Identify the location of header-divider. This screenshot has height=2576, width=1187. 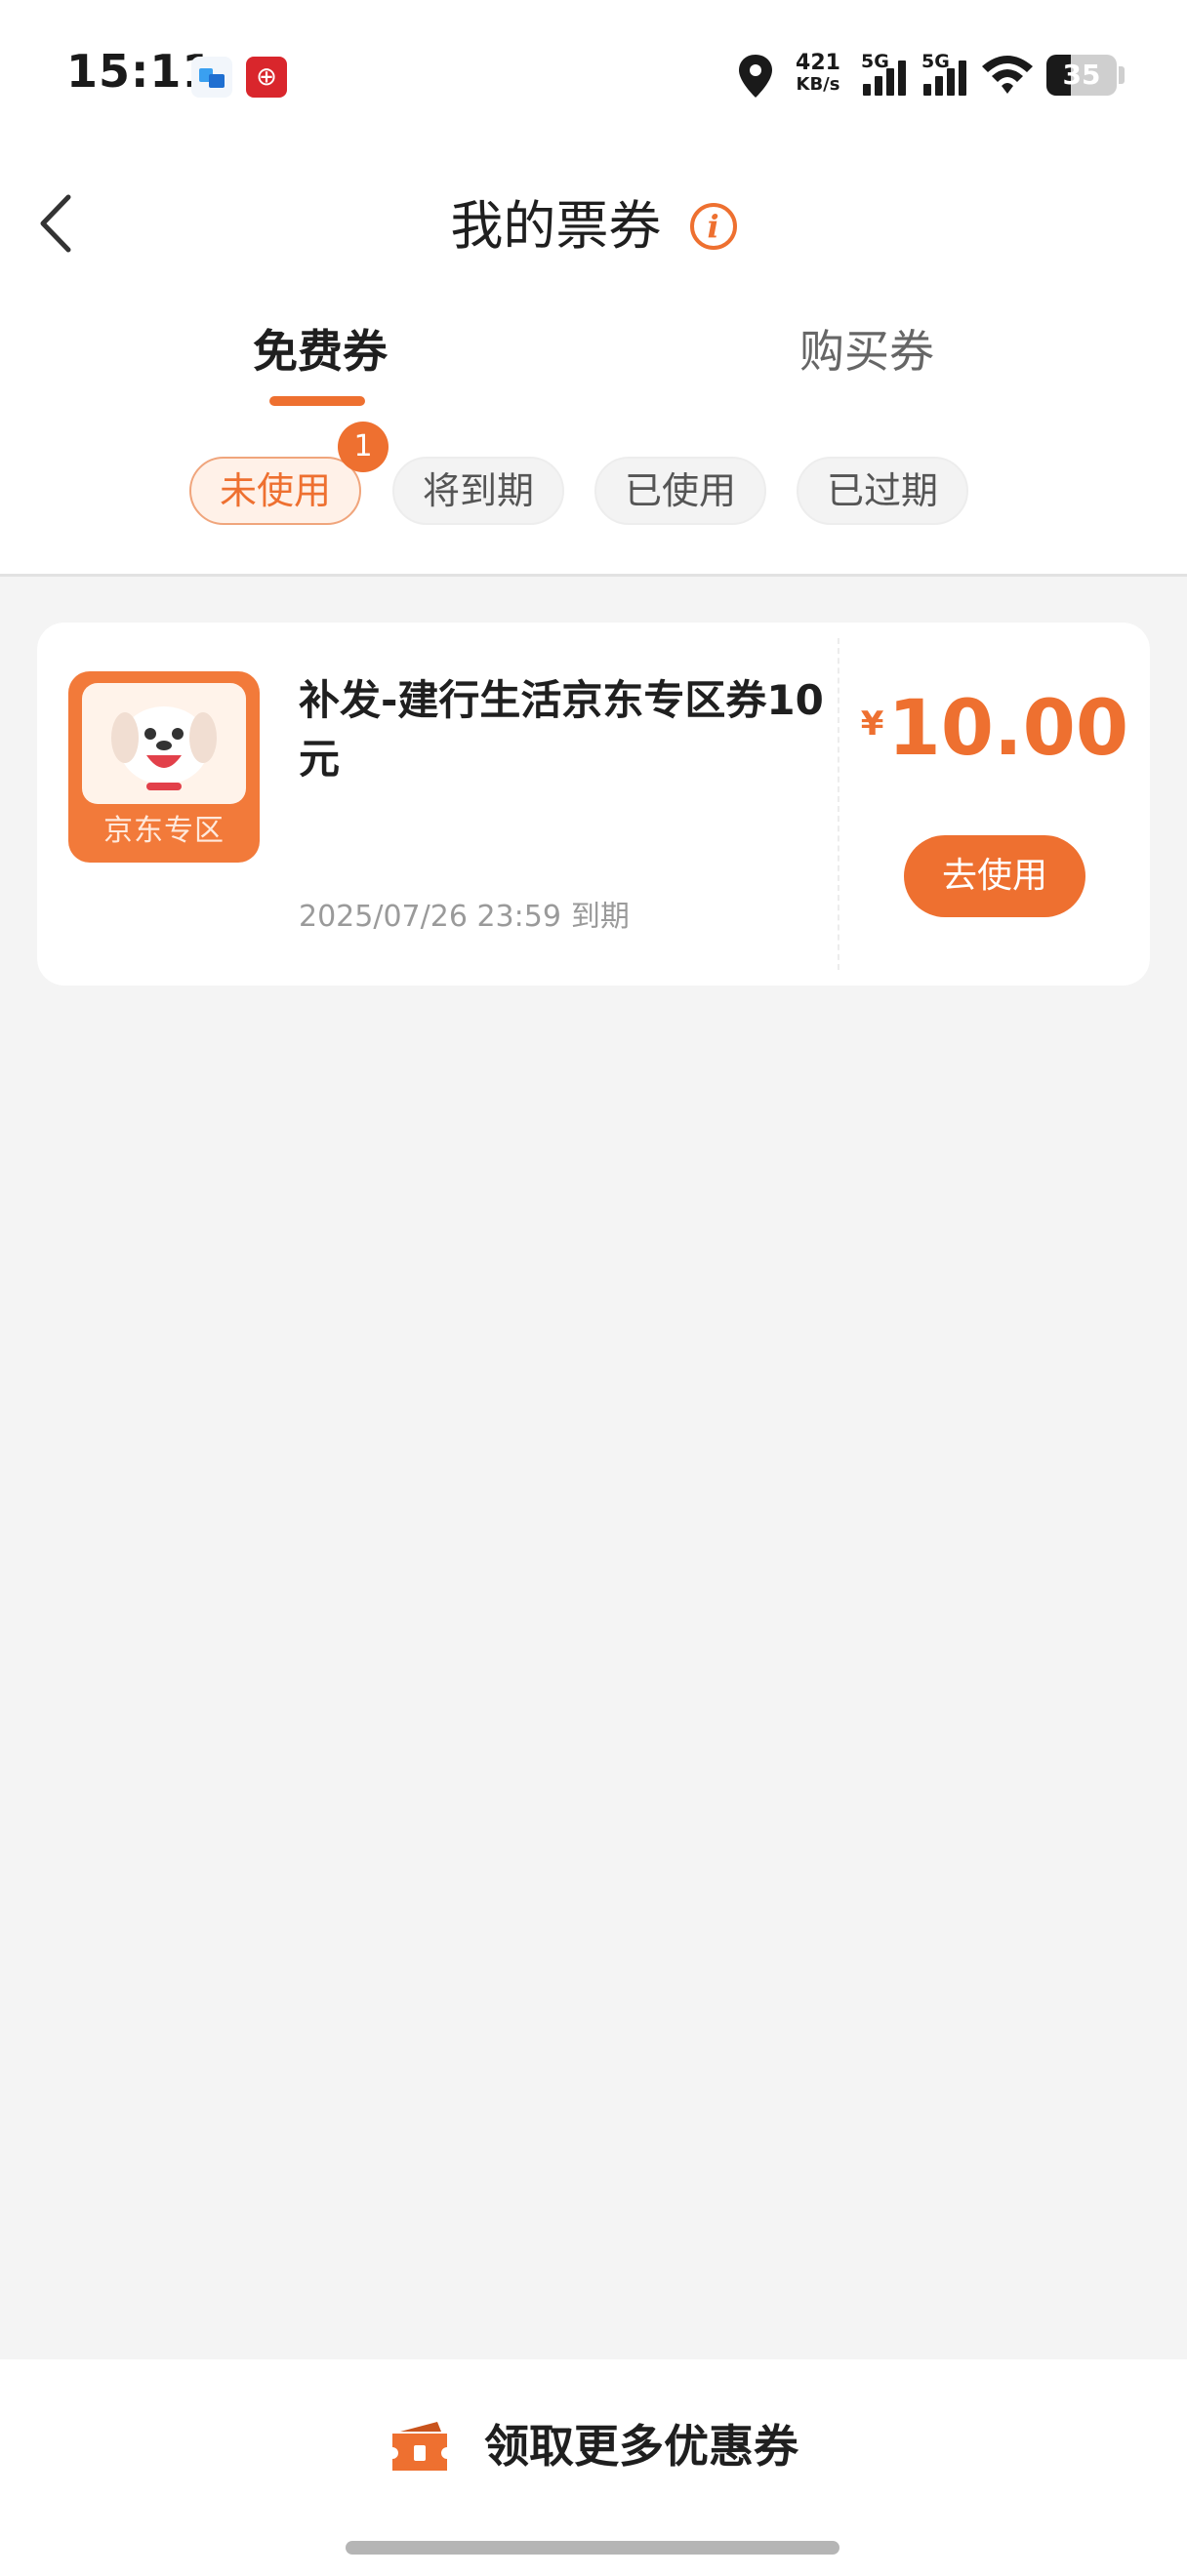
(593, 575).